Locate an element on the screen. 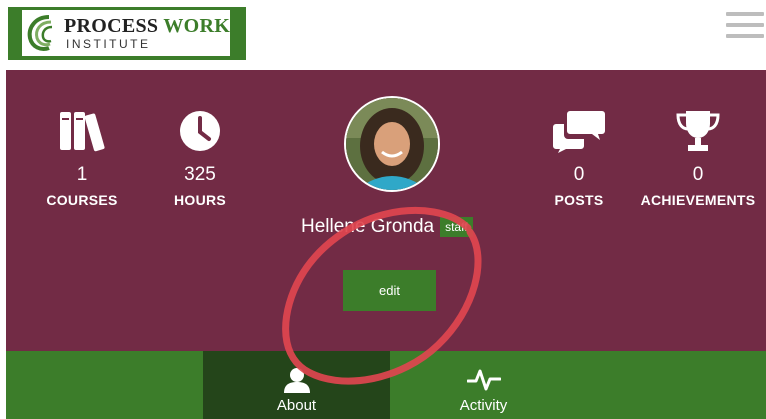 This screenshot has width=766, height=419. tab-activity: Activity is located at coordinates (483, 385).